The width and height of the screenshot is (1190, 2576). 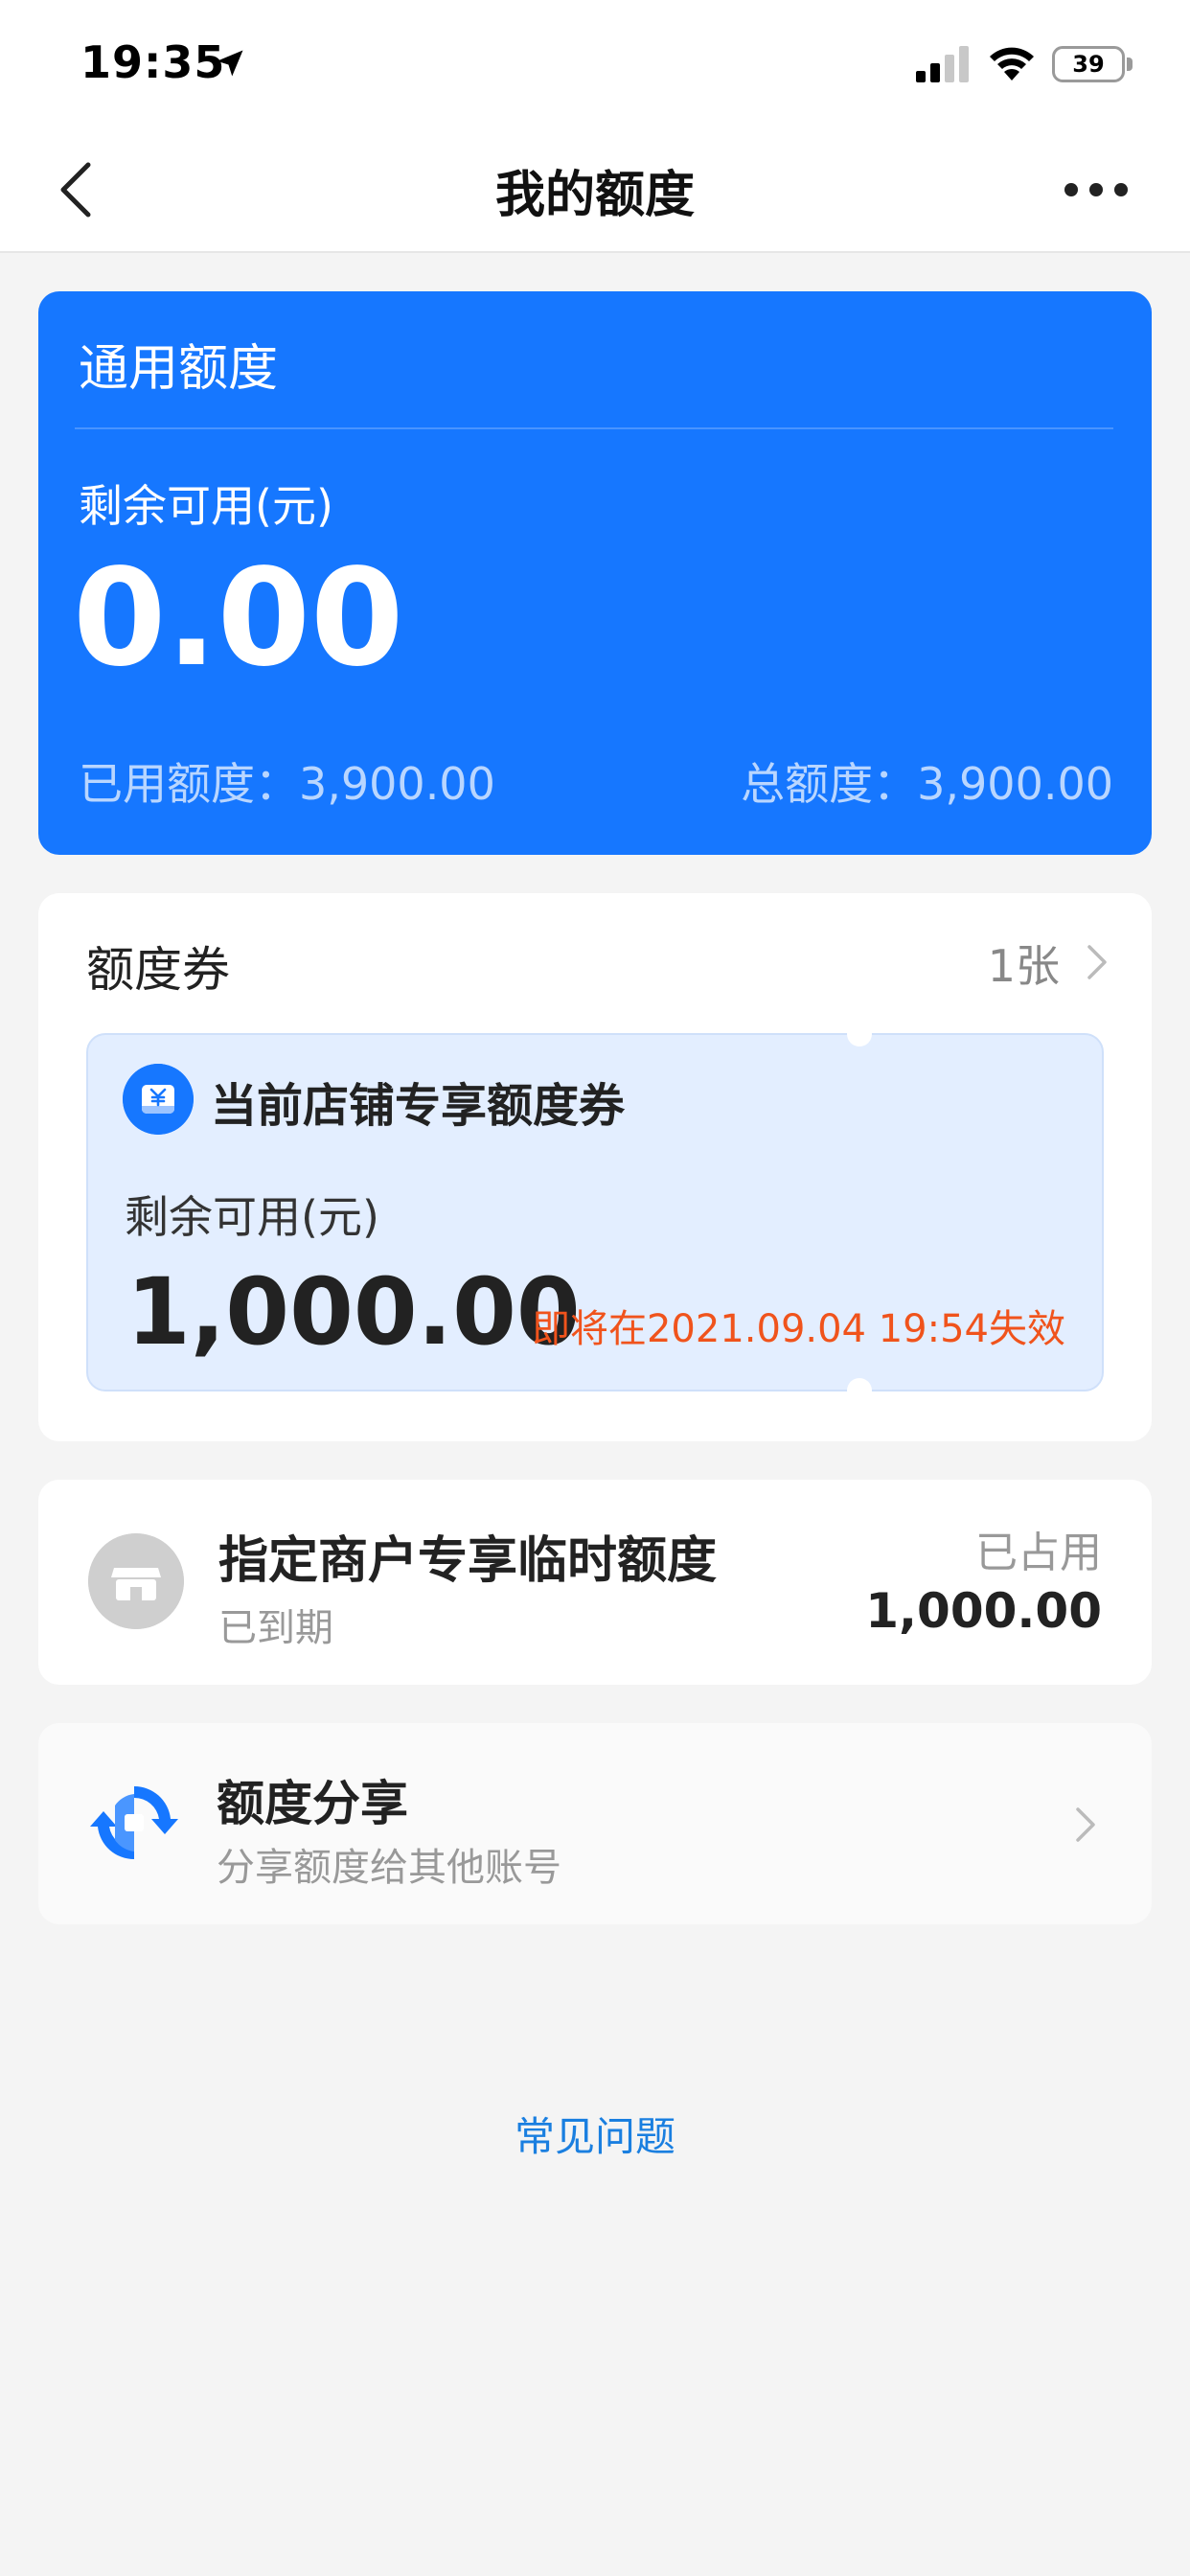 What do you see at coordinates (206, 506) in the screenshot?
I see `available-label: 剩余可用(元)` at bounding box center [206, 506].